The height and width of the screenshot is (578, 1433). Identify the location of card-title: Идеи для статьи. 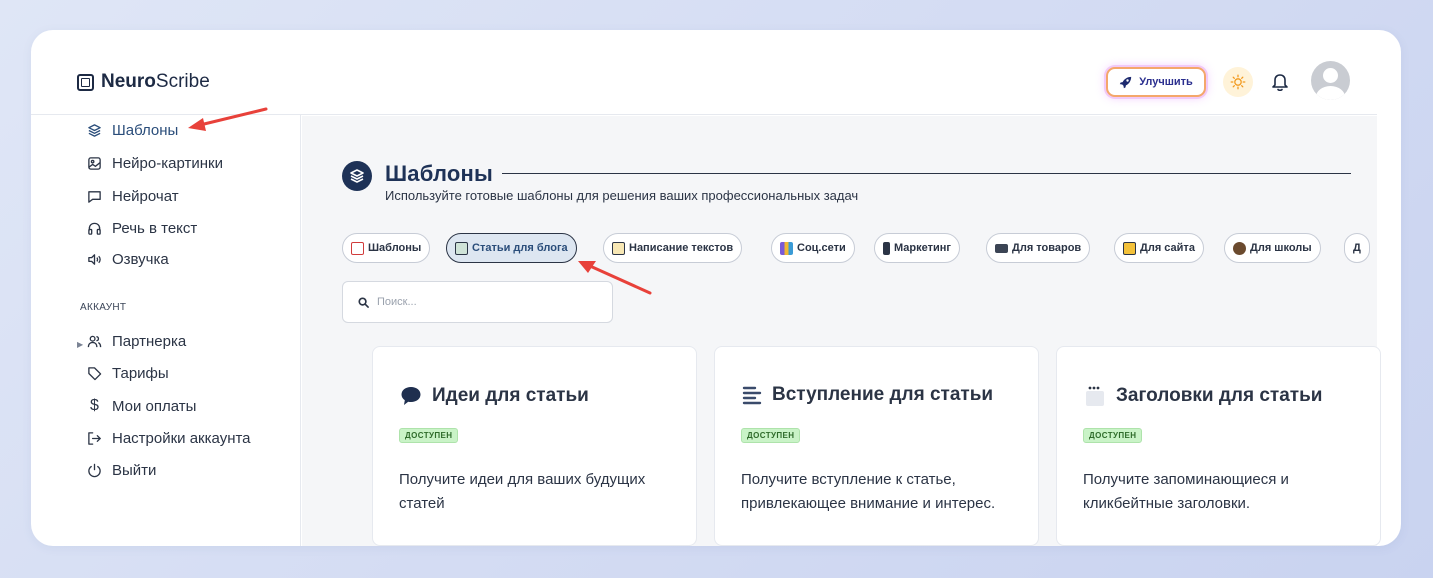
(510, 395).